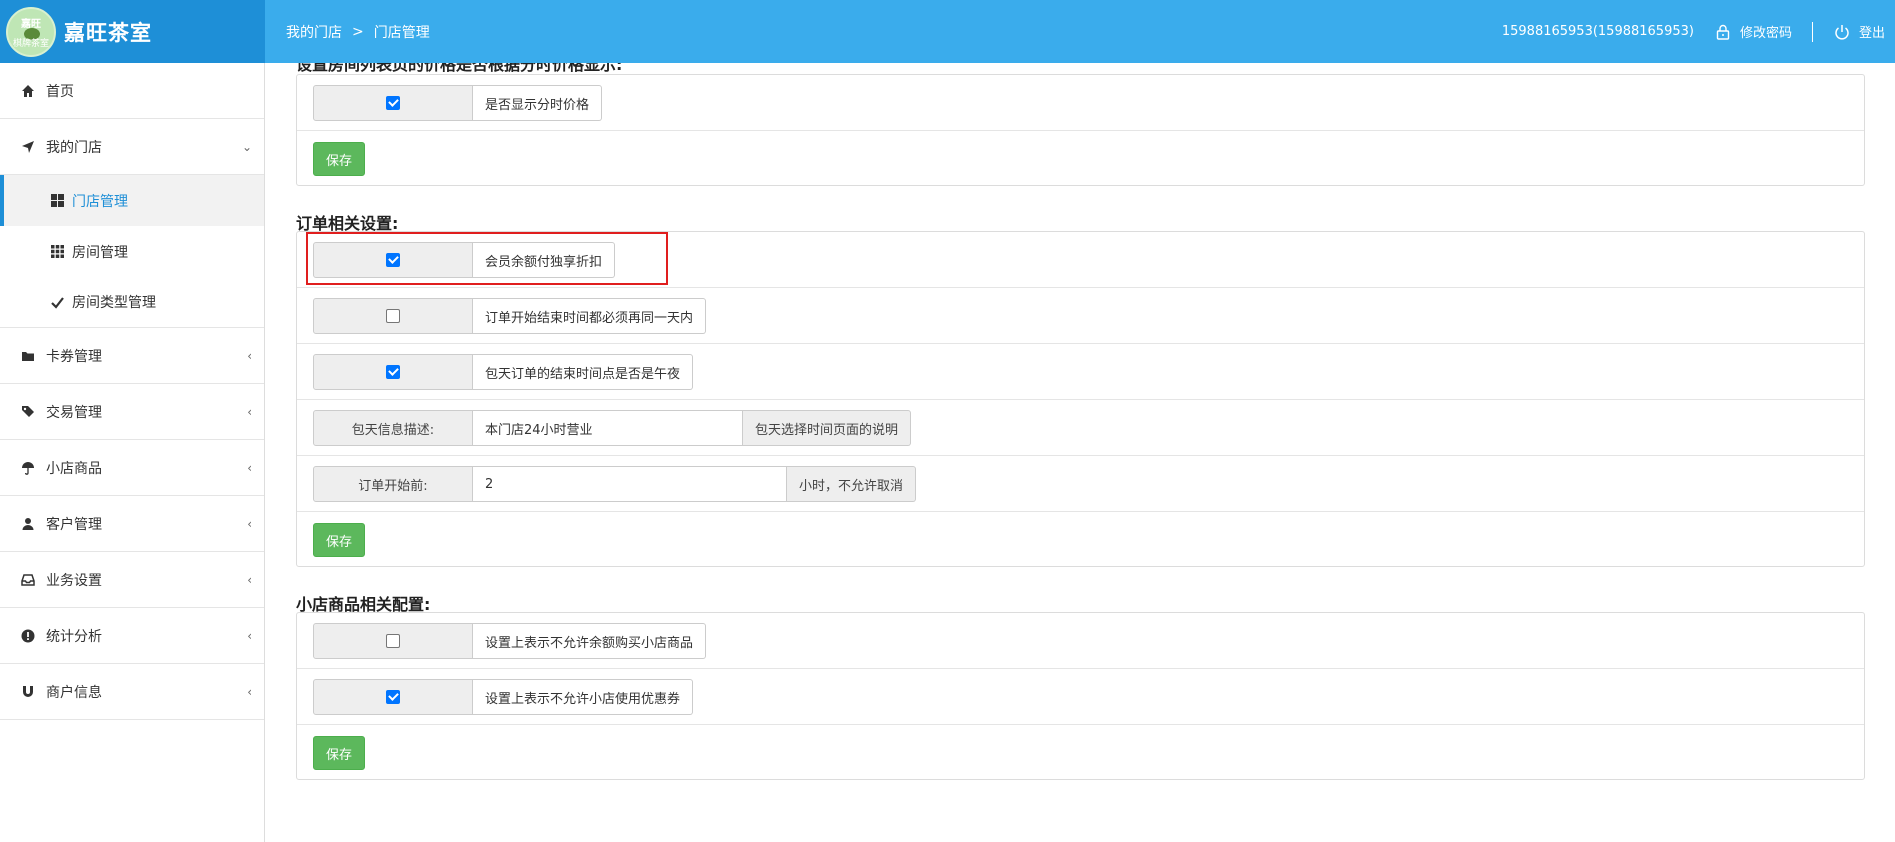 The height and width of the screenshot is (842, 1895). Describe the element at coordinates (28, 636) in the screenshot. I see `exclamation-icon` at that location.